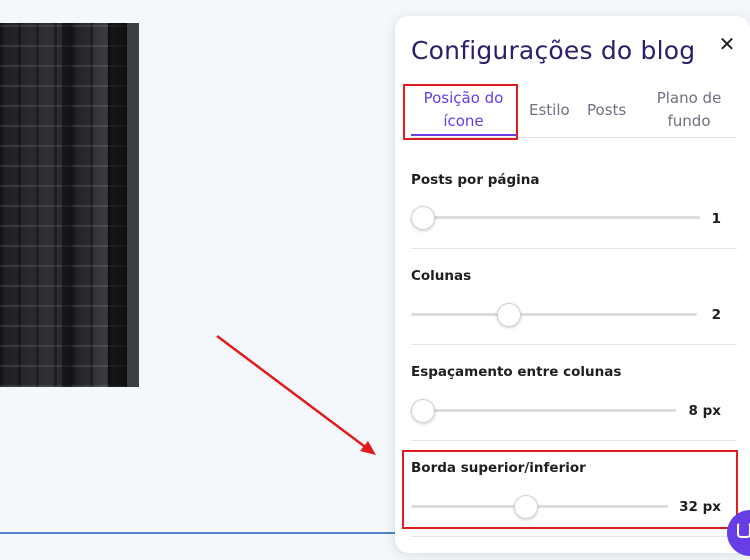  I want to click on setting-label-columns: Colunas, so click(441, 276).